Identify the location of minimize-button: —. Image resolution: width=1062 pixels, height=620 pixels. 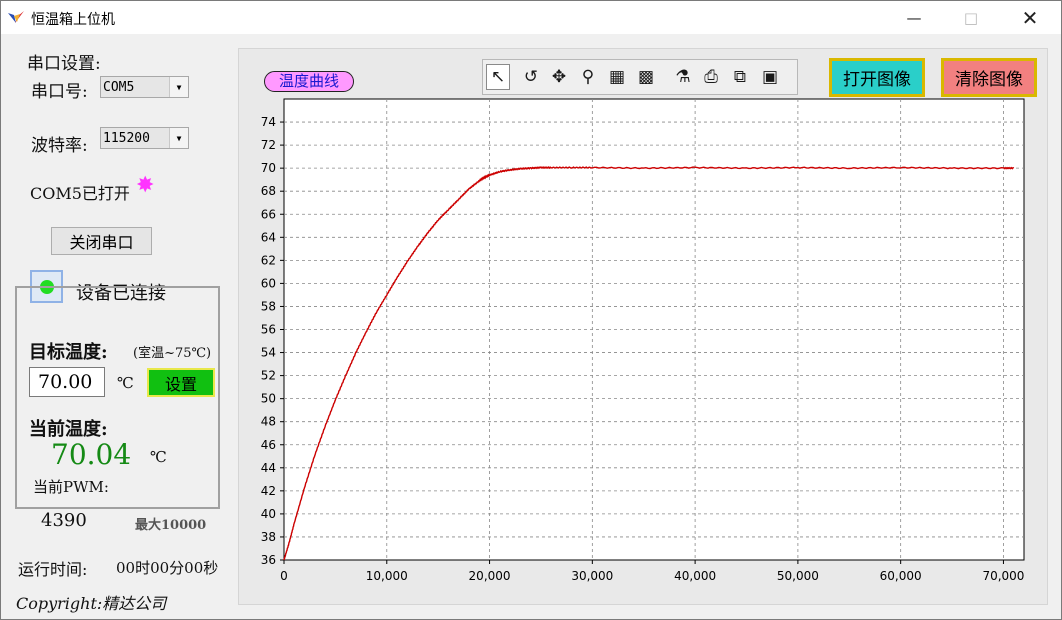
(914, 17).